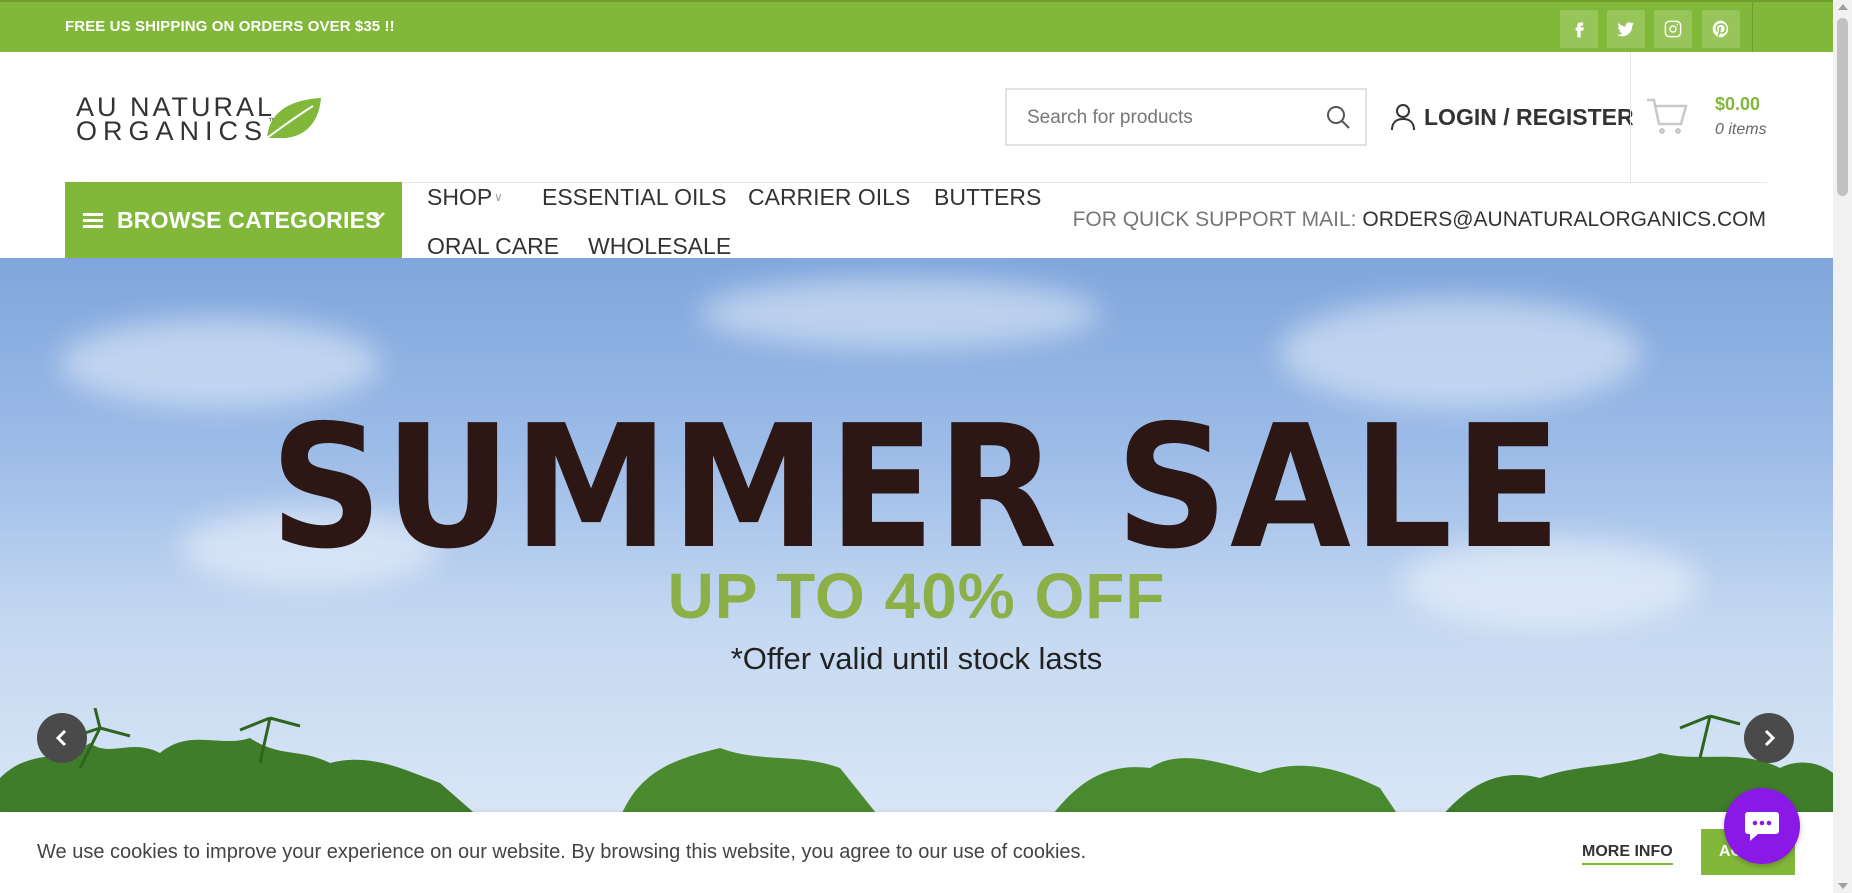  I want to click on support-label: FOR QUICK SUPPORT MAIL:, so click(1214, 219).